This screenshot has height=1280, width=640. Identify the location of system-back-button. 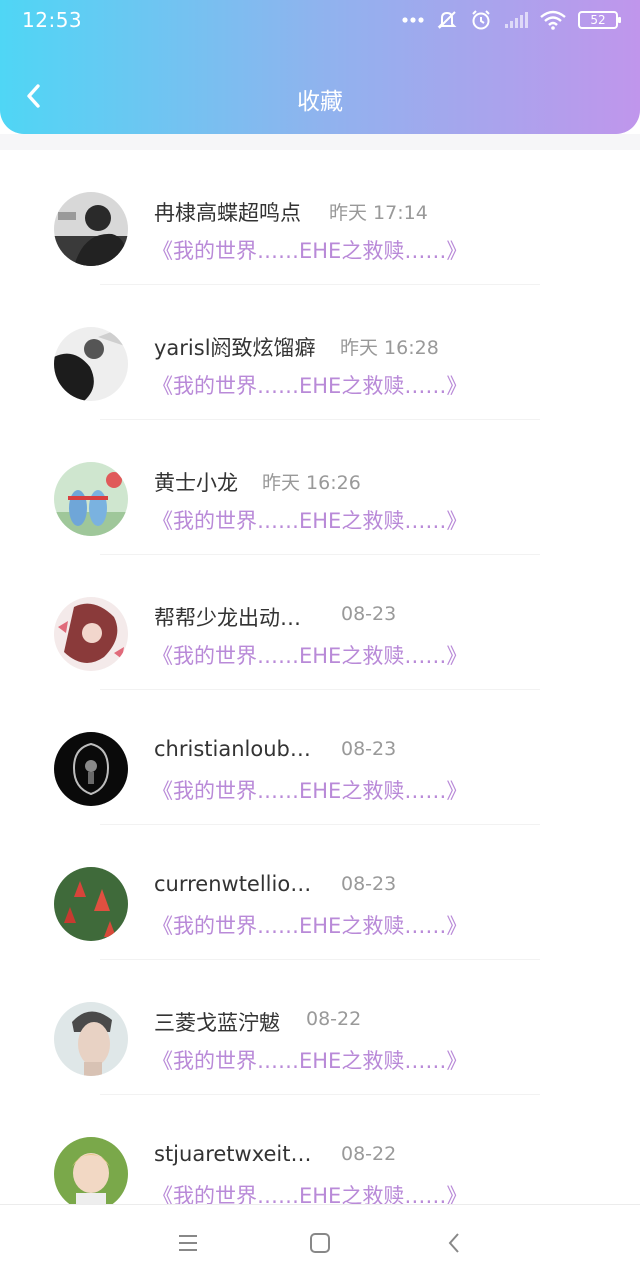
(454, 1243).